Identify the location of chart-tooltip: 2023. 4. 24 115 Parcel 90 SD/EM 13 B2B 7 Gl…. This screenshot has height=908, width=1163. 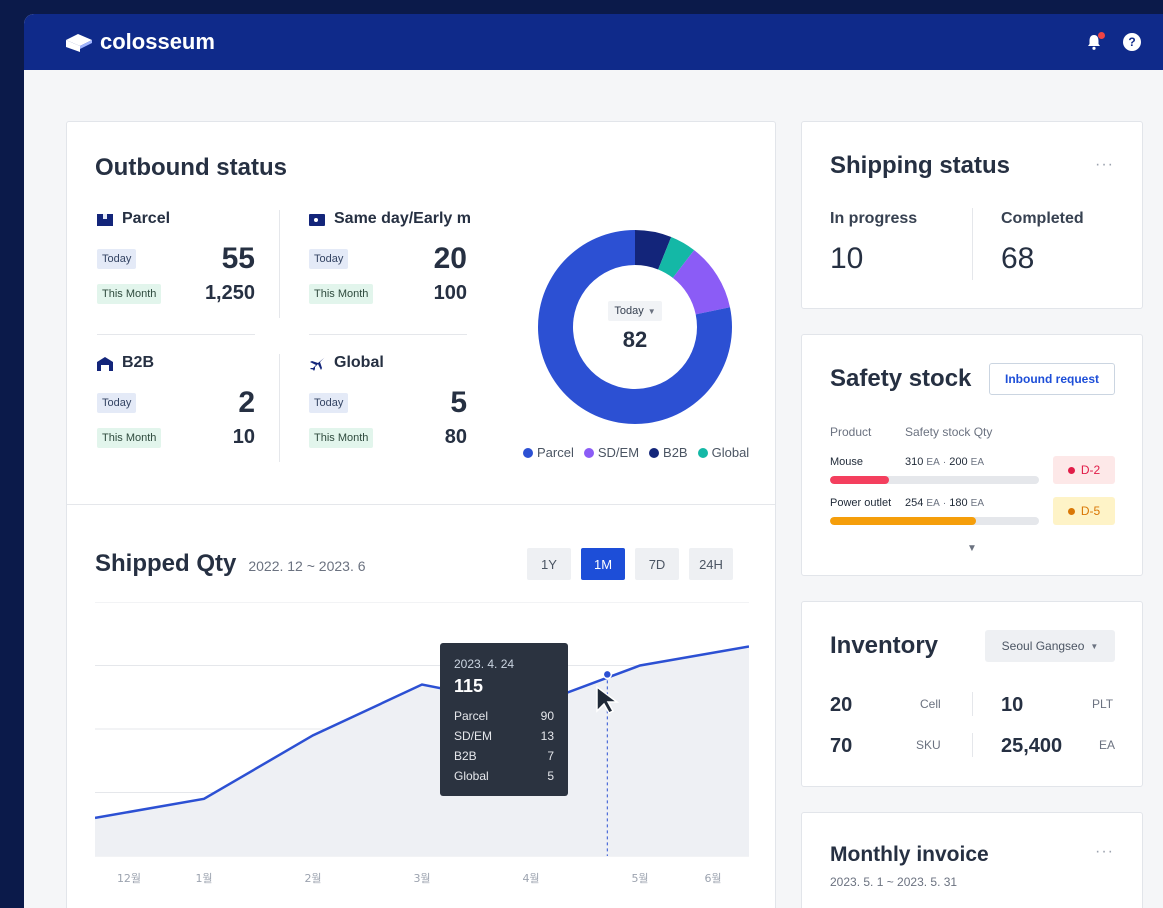
(504, 719).